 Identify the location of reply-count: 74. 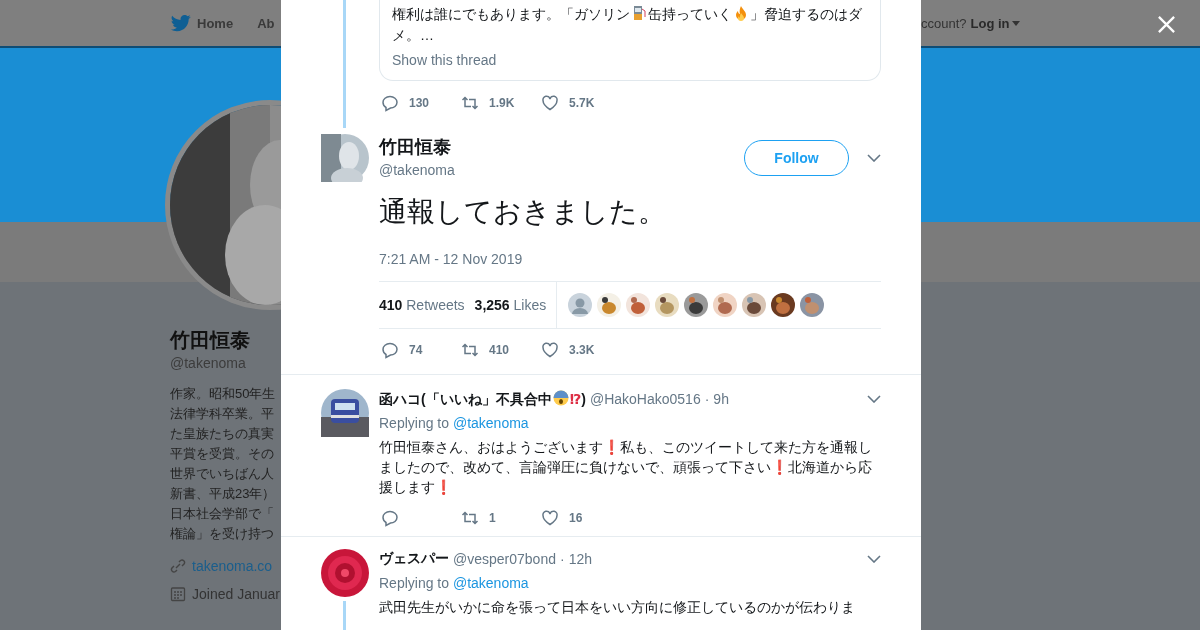
(416, 350).